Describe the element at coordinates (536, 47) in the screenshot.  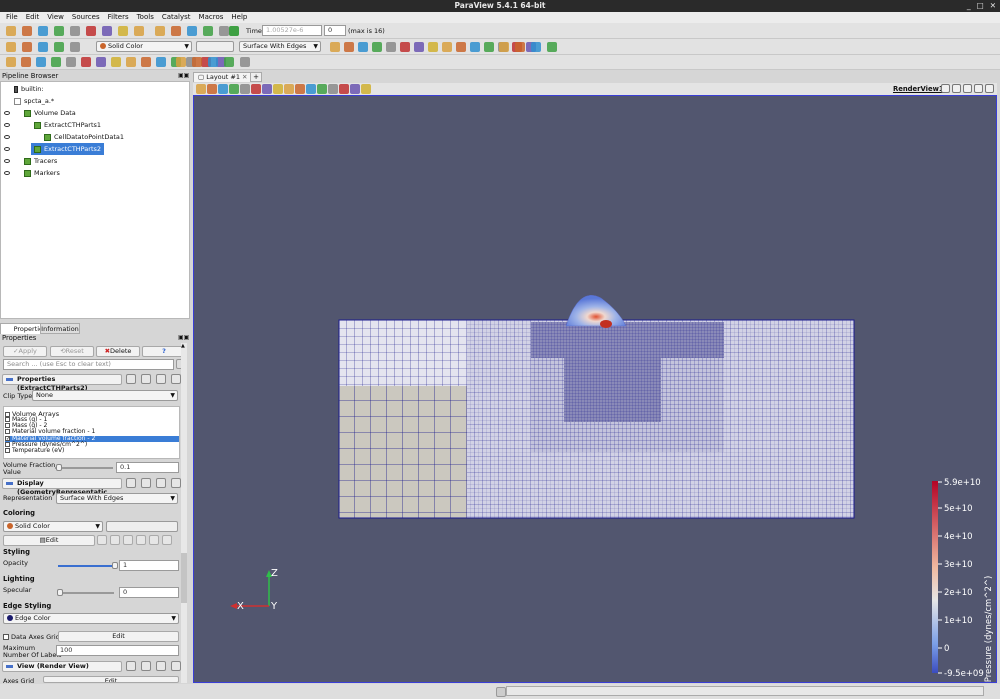
I see `pick-icon` at that location.